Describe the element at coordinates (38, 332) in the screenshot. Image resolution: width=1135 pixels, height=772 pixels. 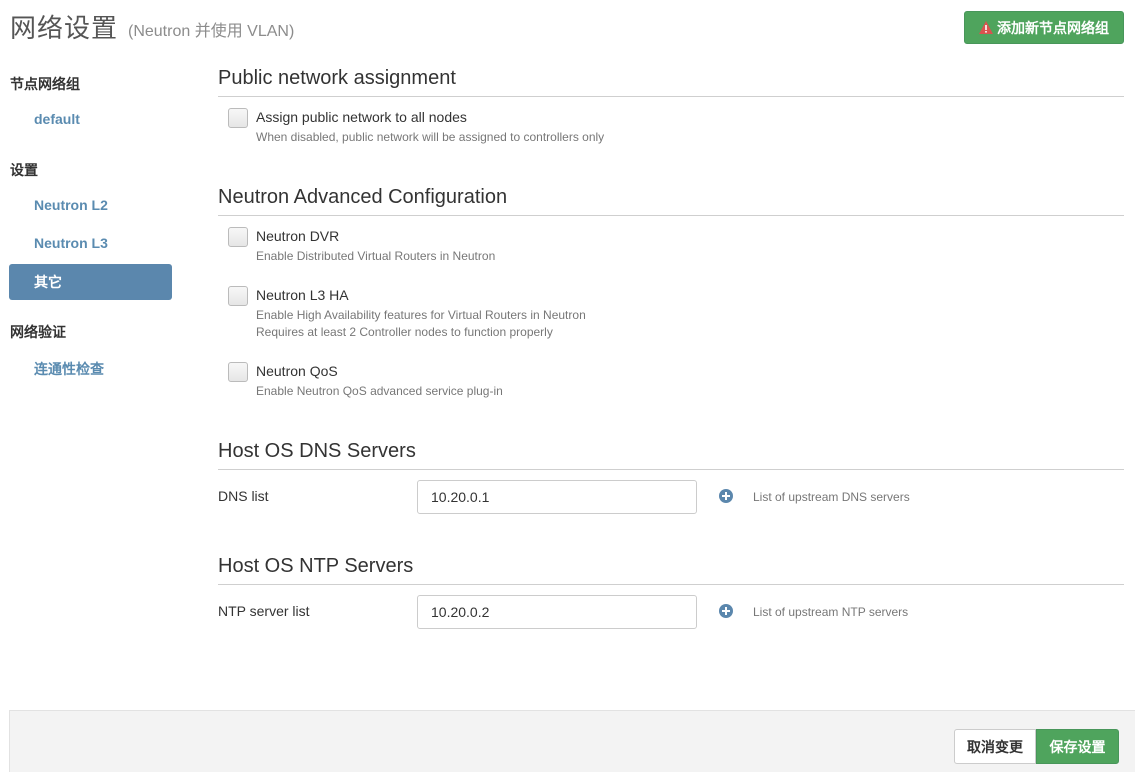
I see `sidebar-heading-network-verification: 网络验证` at that location.